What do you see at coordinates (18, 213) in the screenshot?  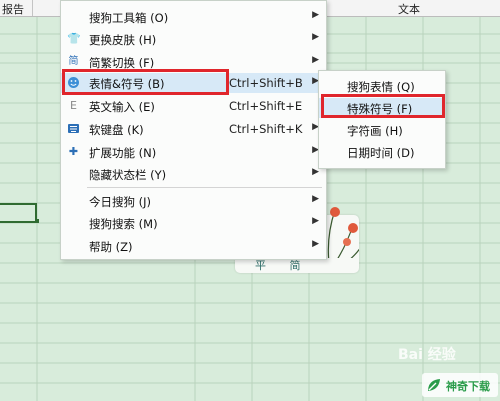 I see `selected-cell` at bounding box center [18, 213].